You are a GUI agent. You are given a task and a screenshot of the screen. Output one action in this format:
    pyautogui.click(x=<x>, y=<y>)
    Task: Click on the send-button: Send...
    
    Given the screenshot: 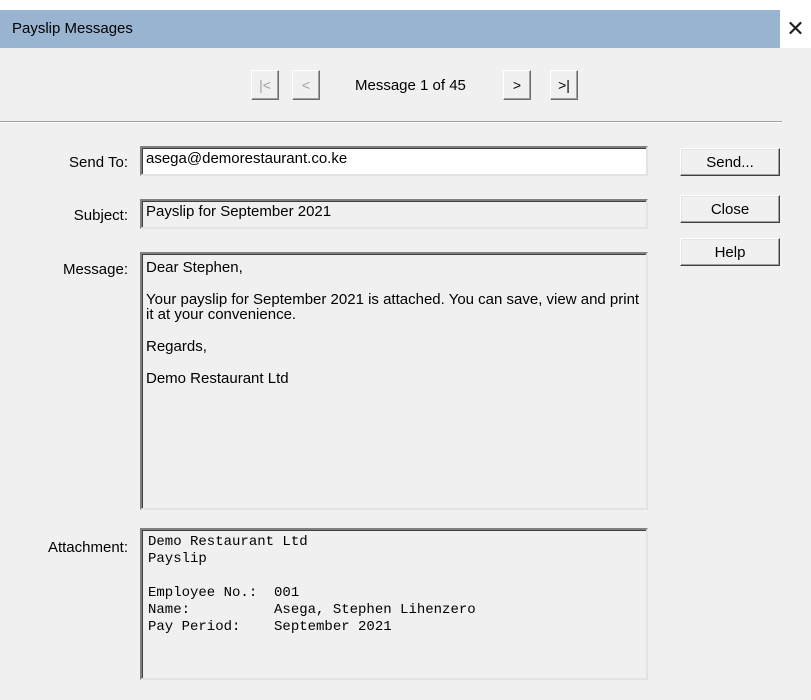 What is the action you would take?
    pyautogui.click(x=730, y=162)
    